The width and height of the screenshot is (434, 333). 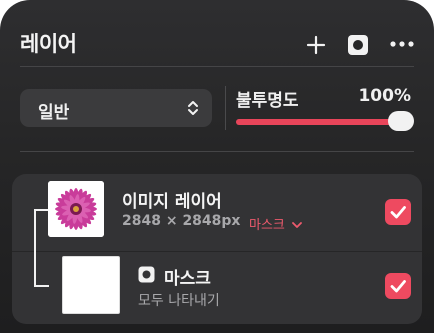 What do you see at coordinates (116, 108) in the screenshot?
I see `blend-mode-dropdown: 일반` at bounding box center [116, 108].